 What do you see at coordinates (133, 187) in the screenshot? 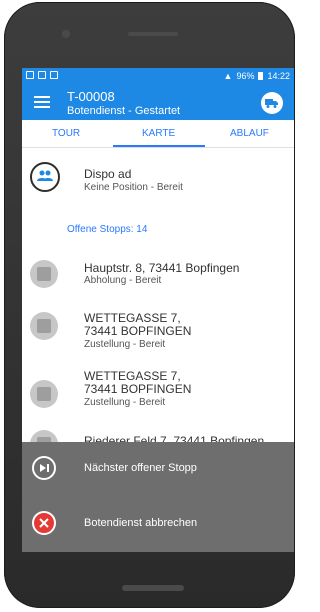
I see `dispo-subtitle: Keine Position - Bereit` at bounding box center [133, 187].